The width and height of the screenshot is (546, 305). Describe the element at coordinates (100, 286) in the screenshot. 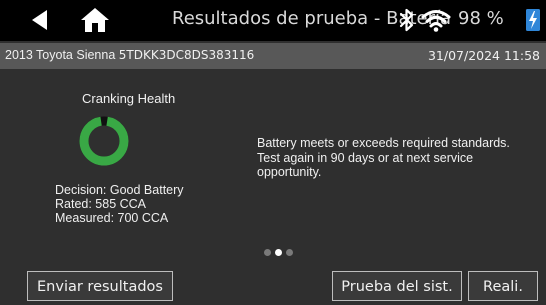

I see `send-results-button: Enviar resultados` at that location.